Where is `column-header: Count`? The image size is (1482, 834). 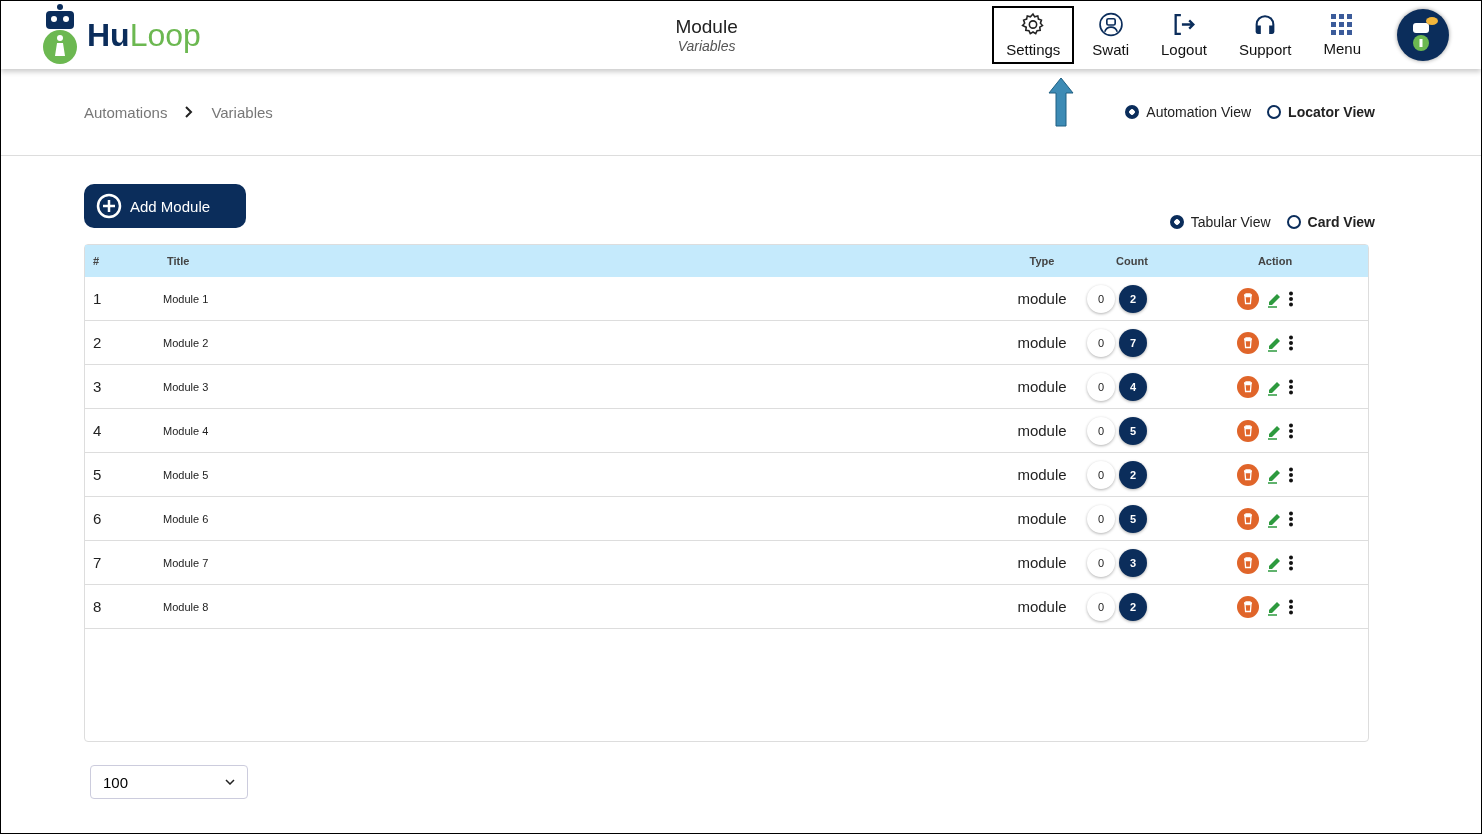
column-header: Count is located at coordinates (1132, 261).